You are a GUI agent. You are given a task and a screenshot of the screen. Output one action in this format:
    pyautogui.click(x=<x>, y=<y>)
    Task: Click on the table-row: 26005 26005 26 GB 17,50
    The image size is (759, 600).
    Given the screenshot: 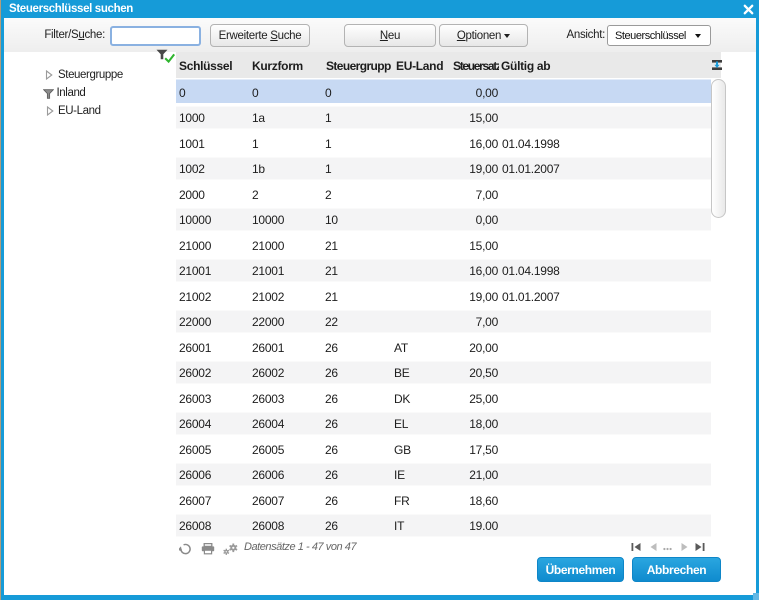 What is the action you would take?
    pyautogui.click(x=443, y=448)
    